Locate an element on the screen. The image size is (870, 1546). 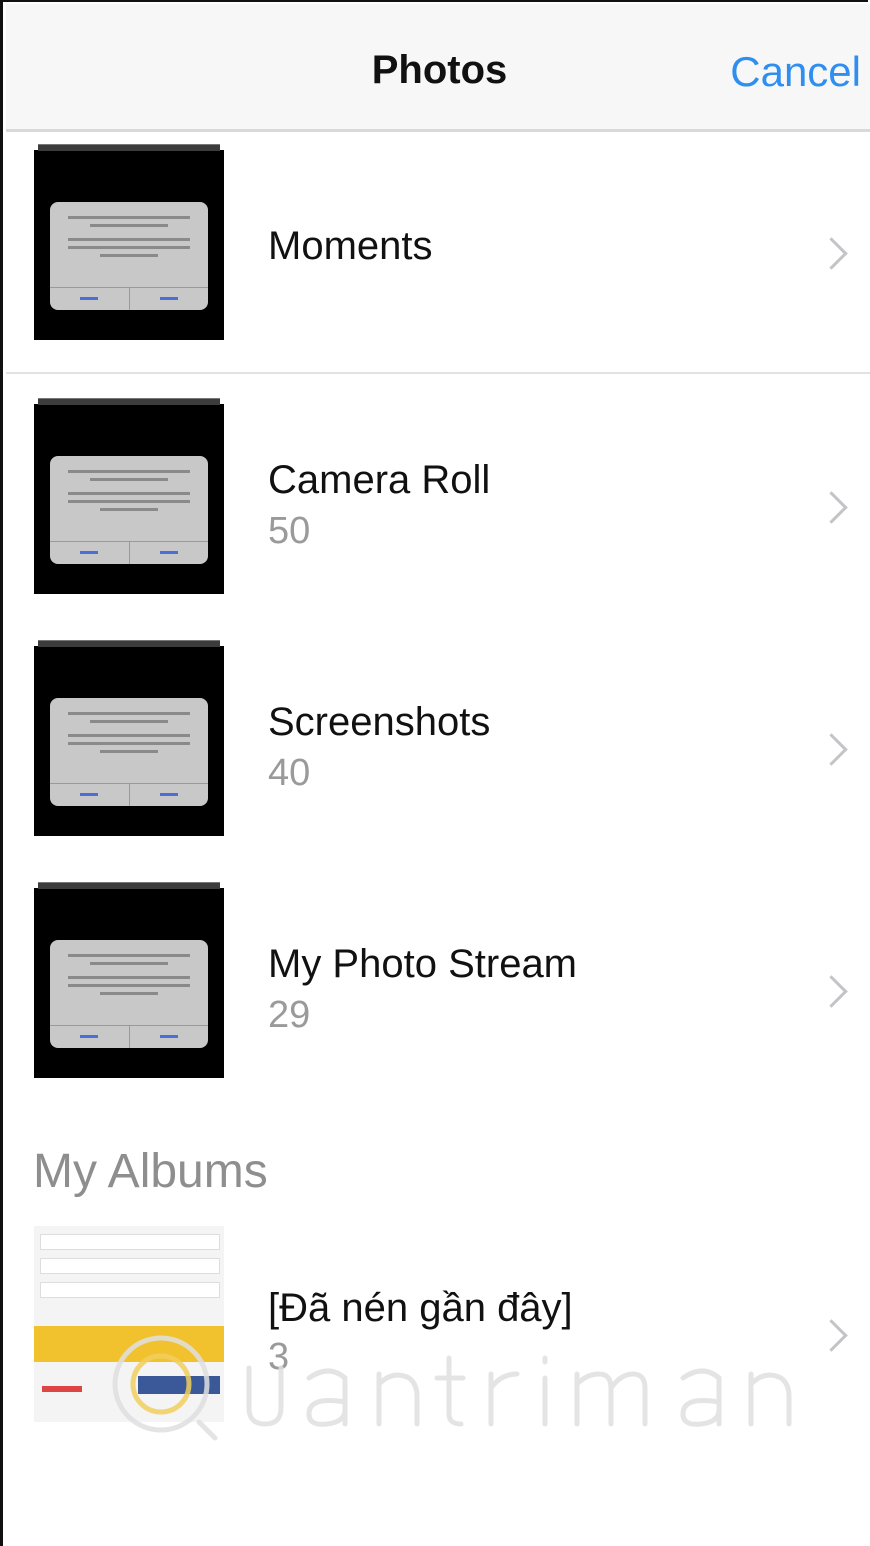
album-row-screenshots: Screenshots 40 is located at coordinates (438, 742).